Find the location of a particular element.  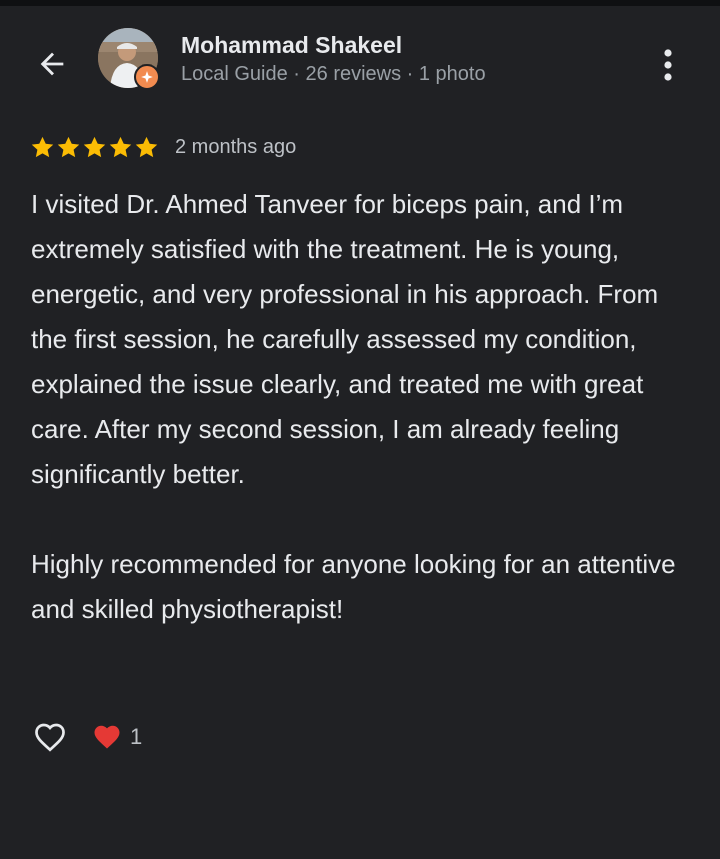

rating-row: 2 months ago is located at coordinates (163, 147).